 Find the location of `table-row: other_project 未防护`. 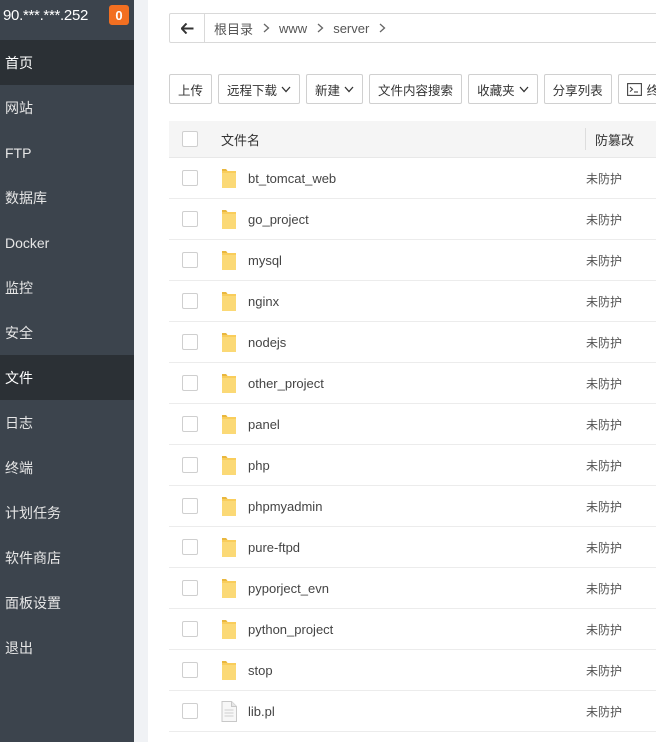

table-row: other_project 未防护 is located at coordinates (412, 383).